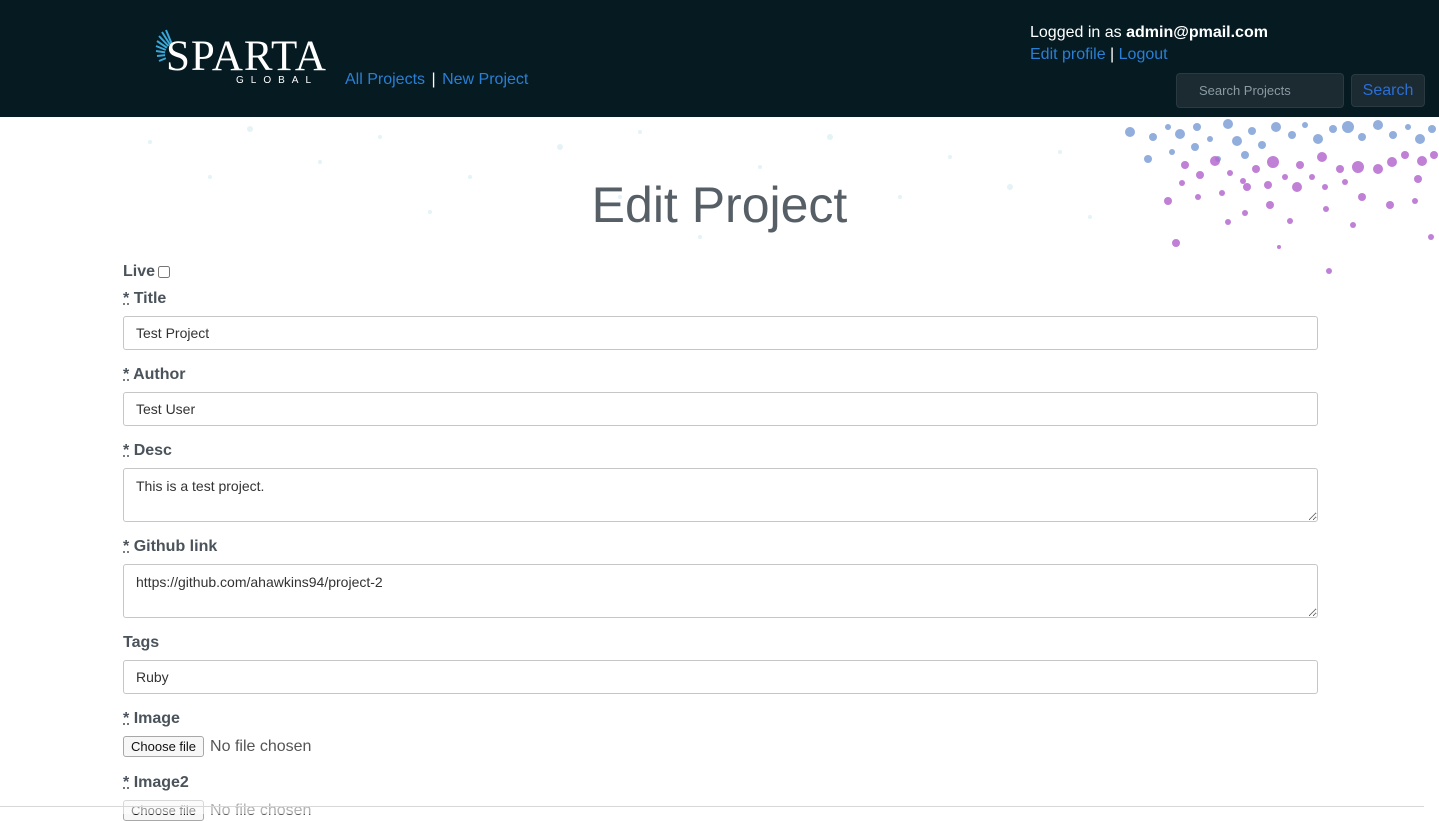 Image resolution: width=1439 pixels, height=821 pixels. What do you see at coordinates (720, 299) in the screenshot?
I see `title-label: * Title` at bounding box center [720, 299].